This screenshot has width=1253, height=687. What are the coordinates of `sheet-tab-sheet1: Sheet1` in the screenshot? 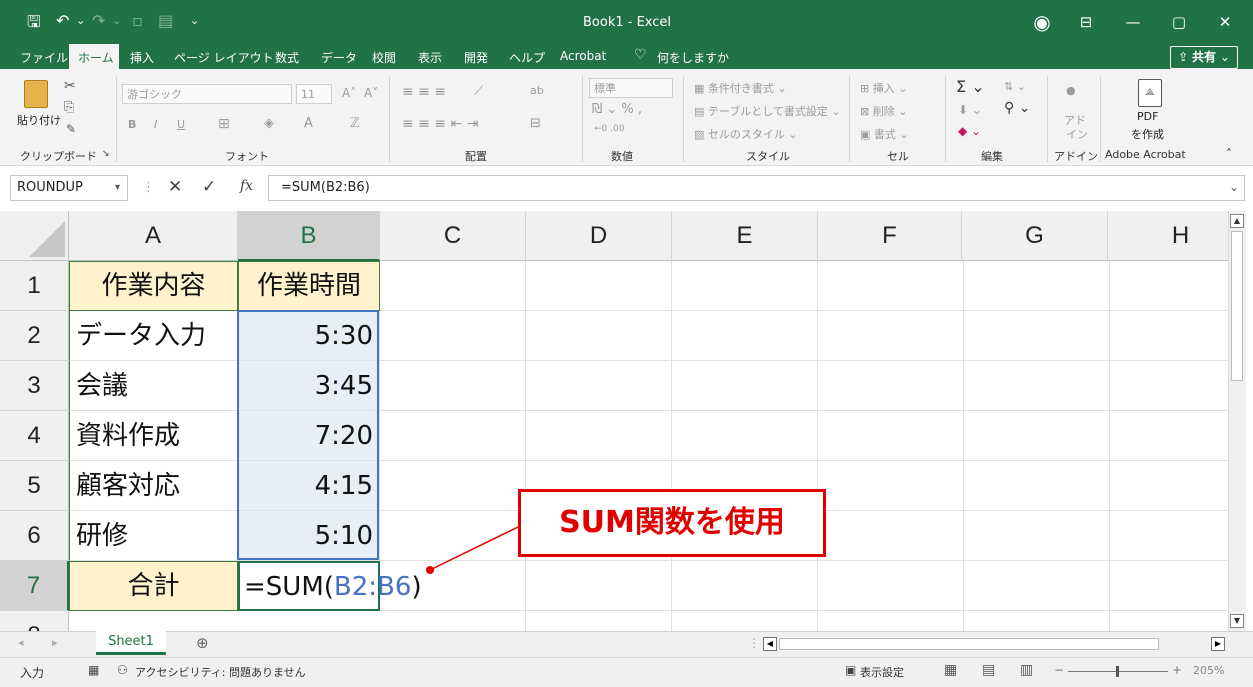 It's located at (131, 643).